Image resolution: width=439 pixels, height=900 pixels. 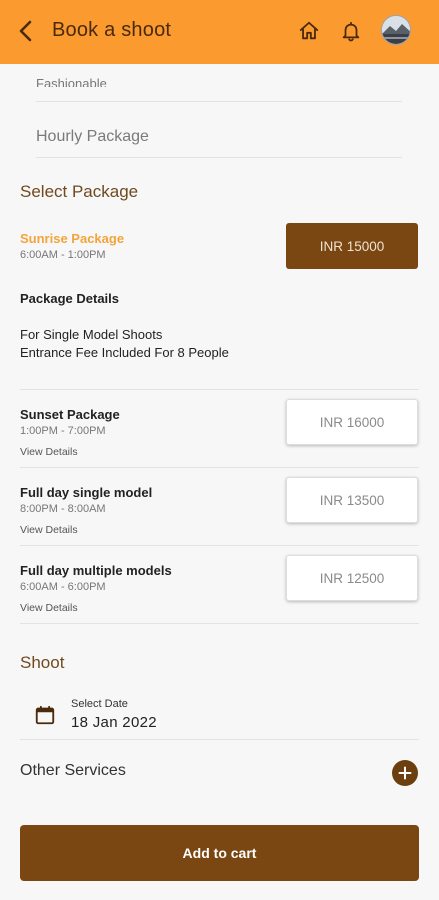 I want to click on home-button, so click(x=309, y=31).